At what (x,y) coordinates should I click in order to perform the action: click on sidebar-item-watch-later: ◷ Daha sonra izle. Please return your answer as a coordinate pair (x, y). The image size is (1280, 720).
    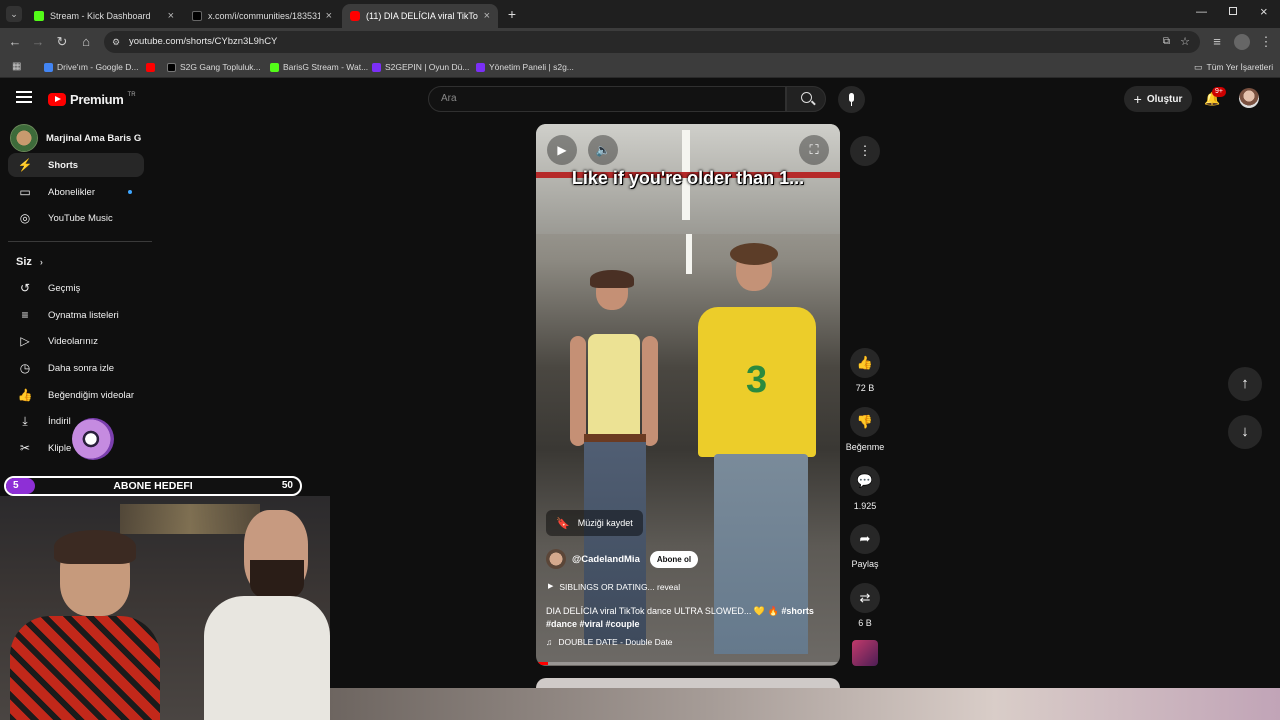
    Looking at the image, I should click on (76, 368).